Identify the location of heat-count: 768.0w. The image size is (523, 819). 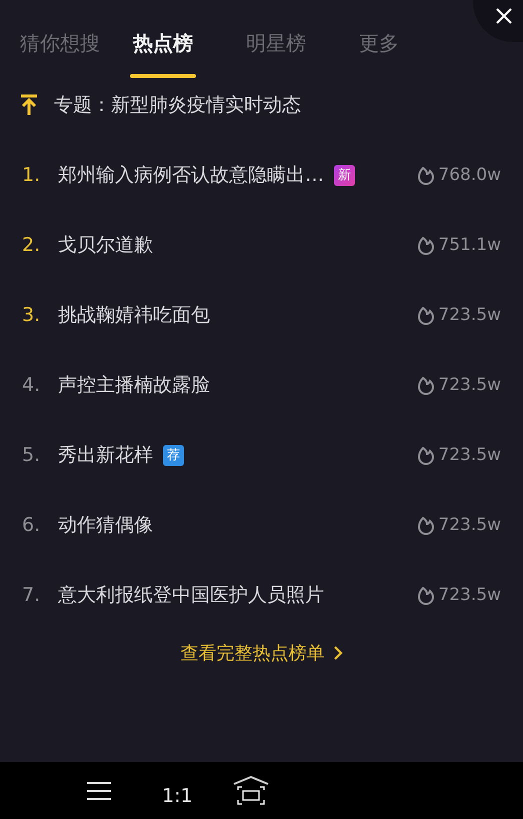
(469, 175).